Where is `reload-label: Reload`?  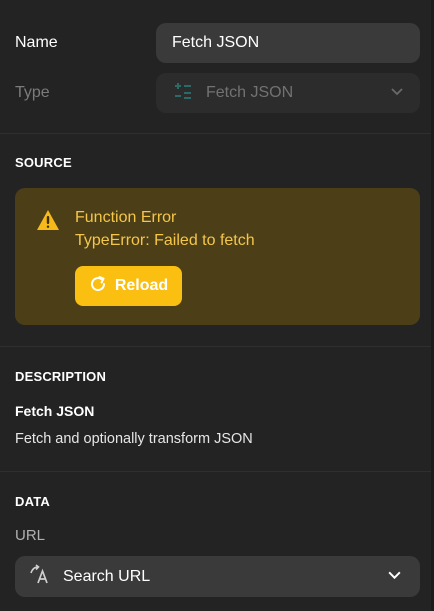
reload-label: Reload is located at coordinates (141, 285).